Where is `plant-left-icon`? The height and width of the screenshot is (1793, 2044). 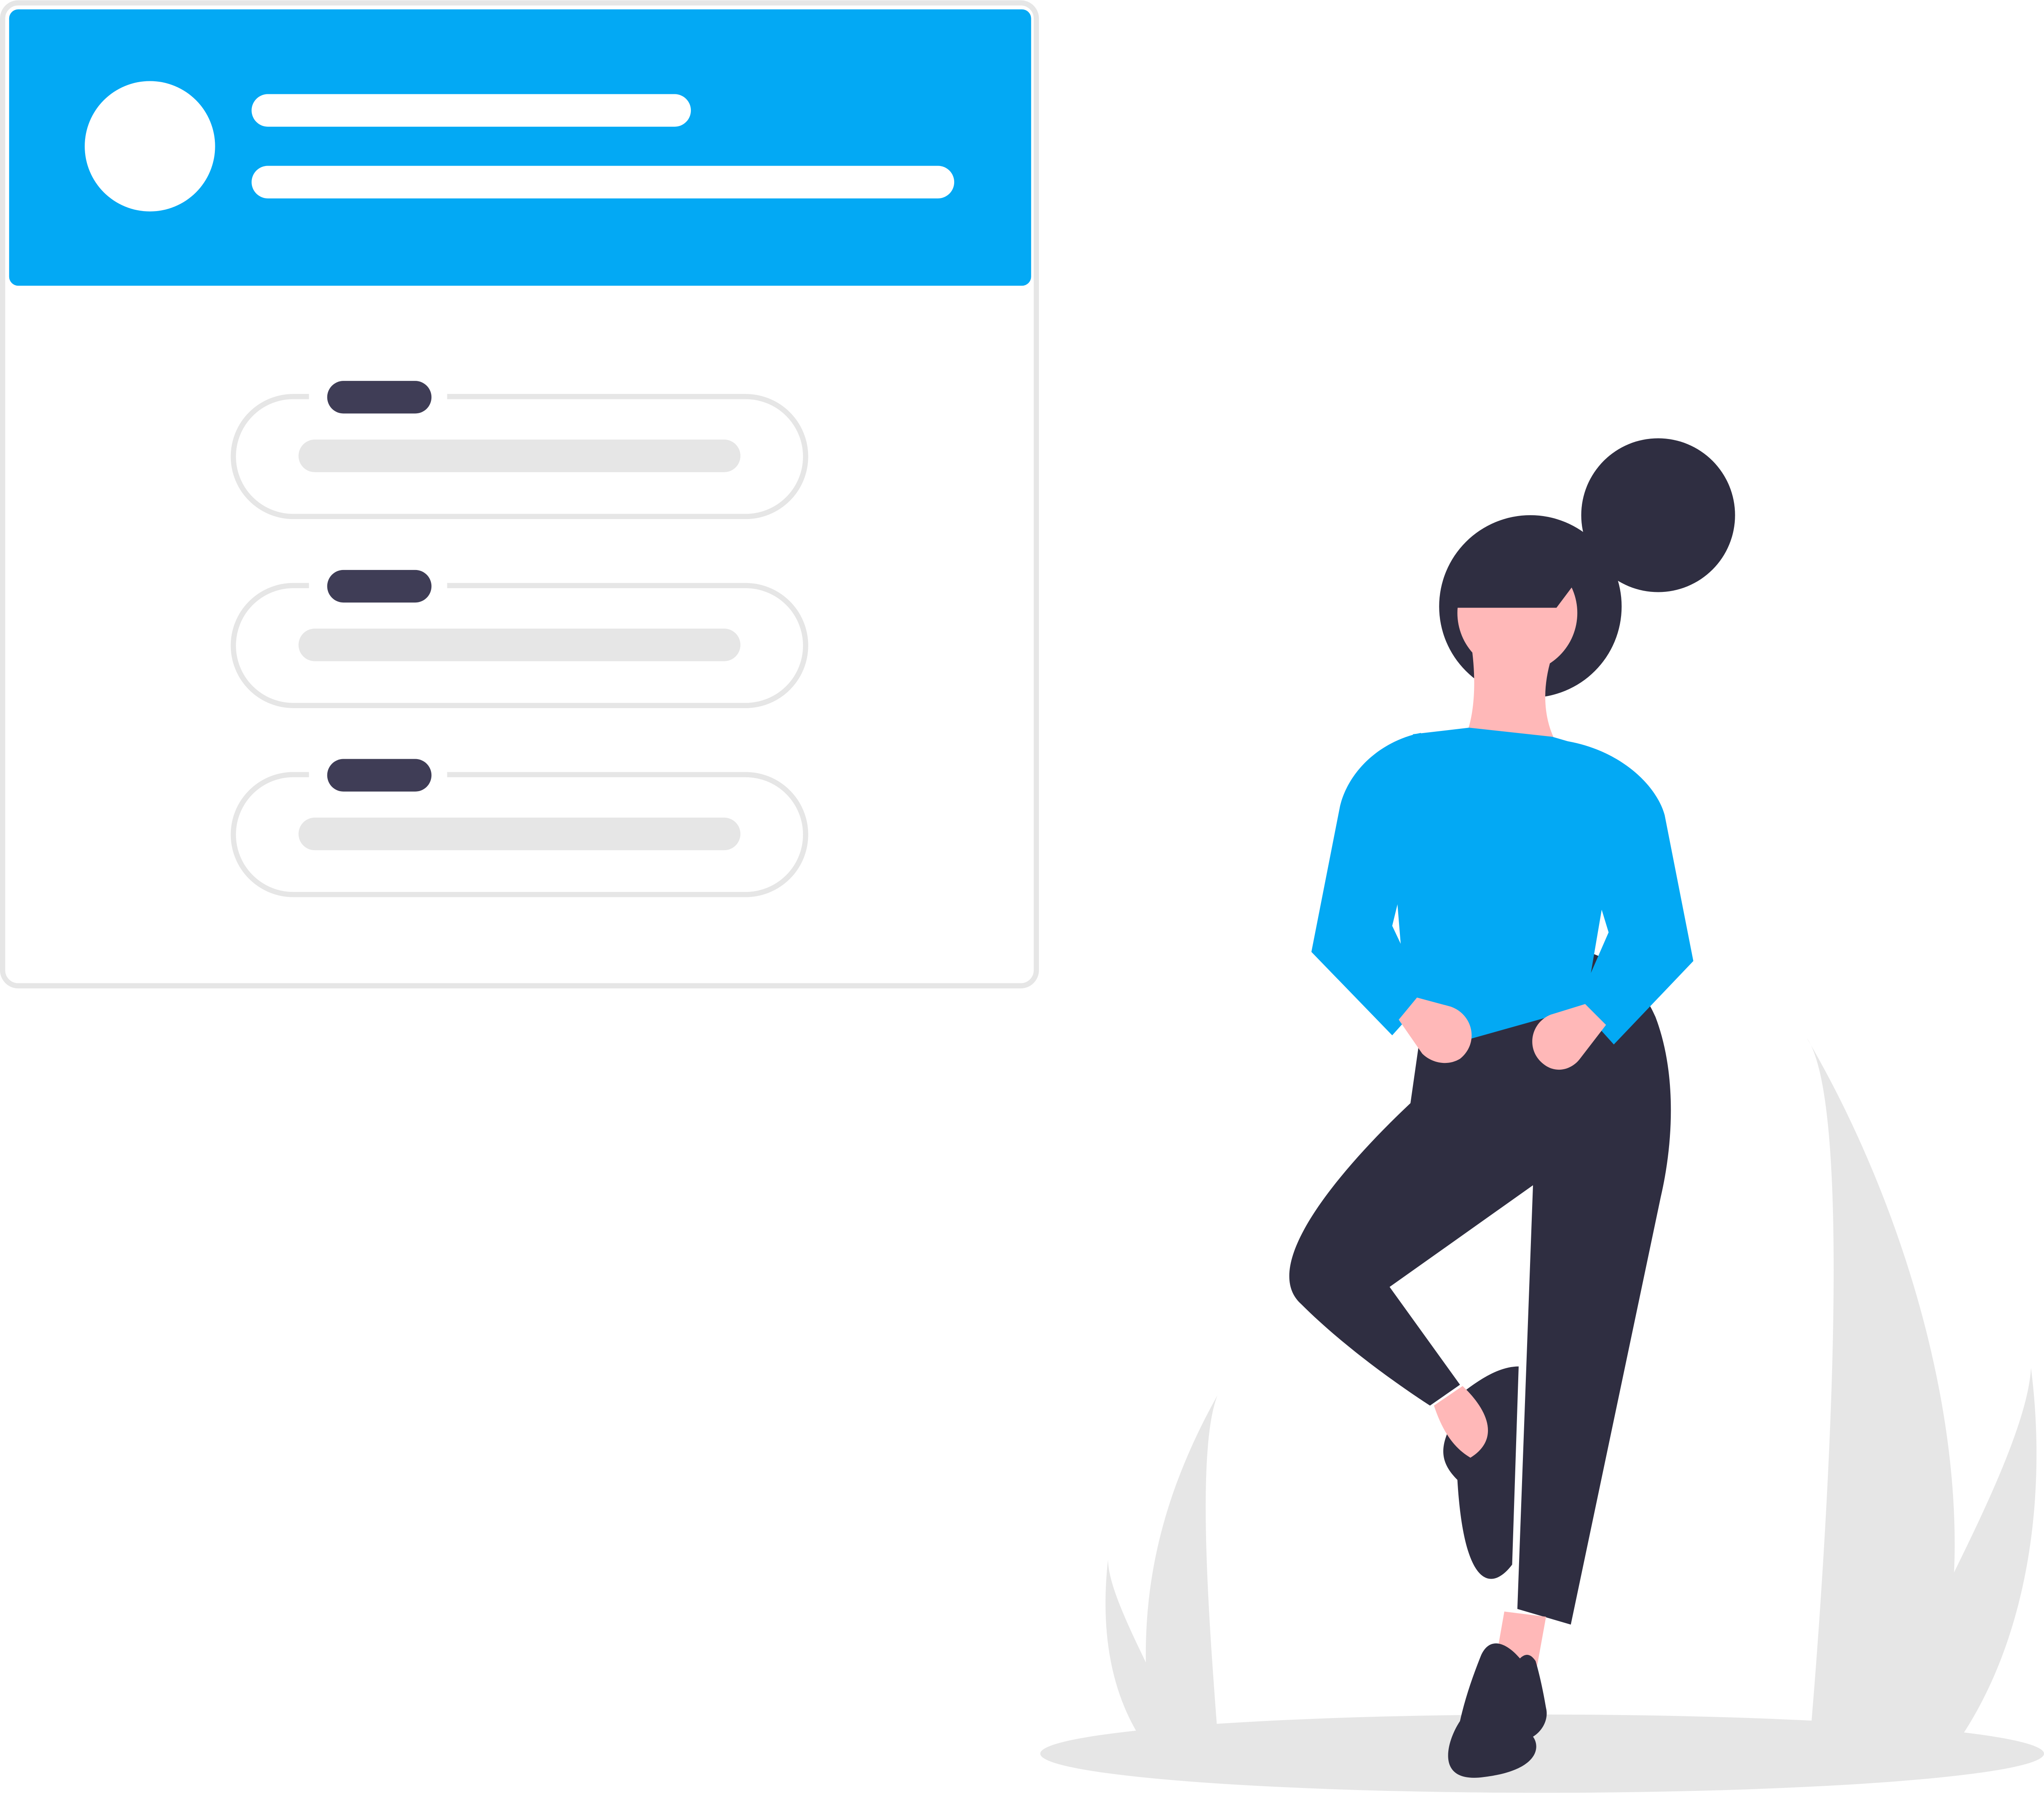 plant-left-icon is located at coordinates (1161, 1564).